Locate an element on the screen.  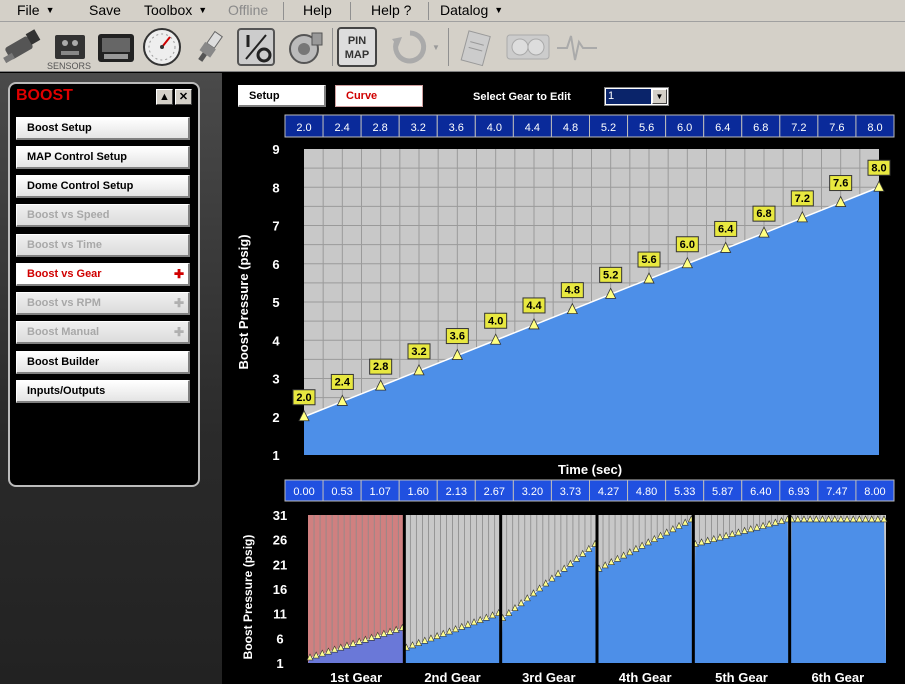
gauge-icon is located at coordinates (162, 47).